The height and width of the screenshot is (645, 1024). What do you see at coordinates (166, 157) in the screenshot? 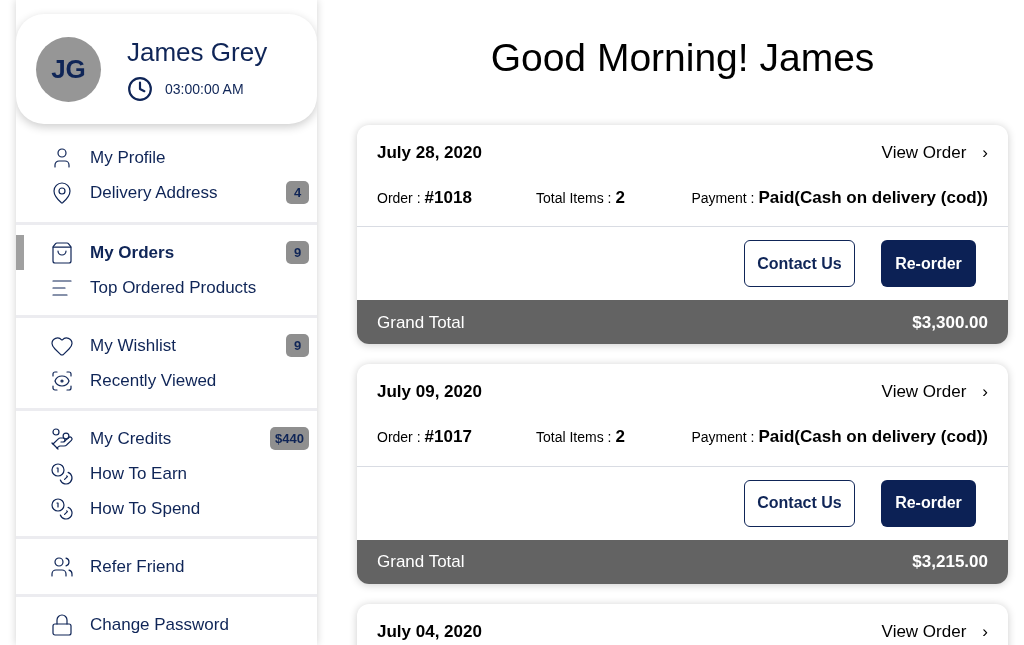
I see `sidebar-item: My Profile` at bounding box center [166, 157].